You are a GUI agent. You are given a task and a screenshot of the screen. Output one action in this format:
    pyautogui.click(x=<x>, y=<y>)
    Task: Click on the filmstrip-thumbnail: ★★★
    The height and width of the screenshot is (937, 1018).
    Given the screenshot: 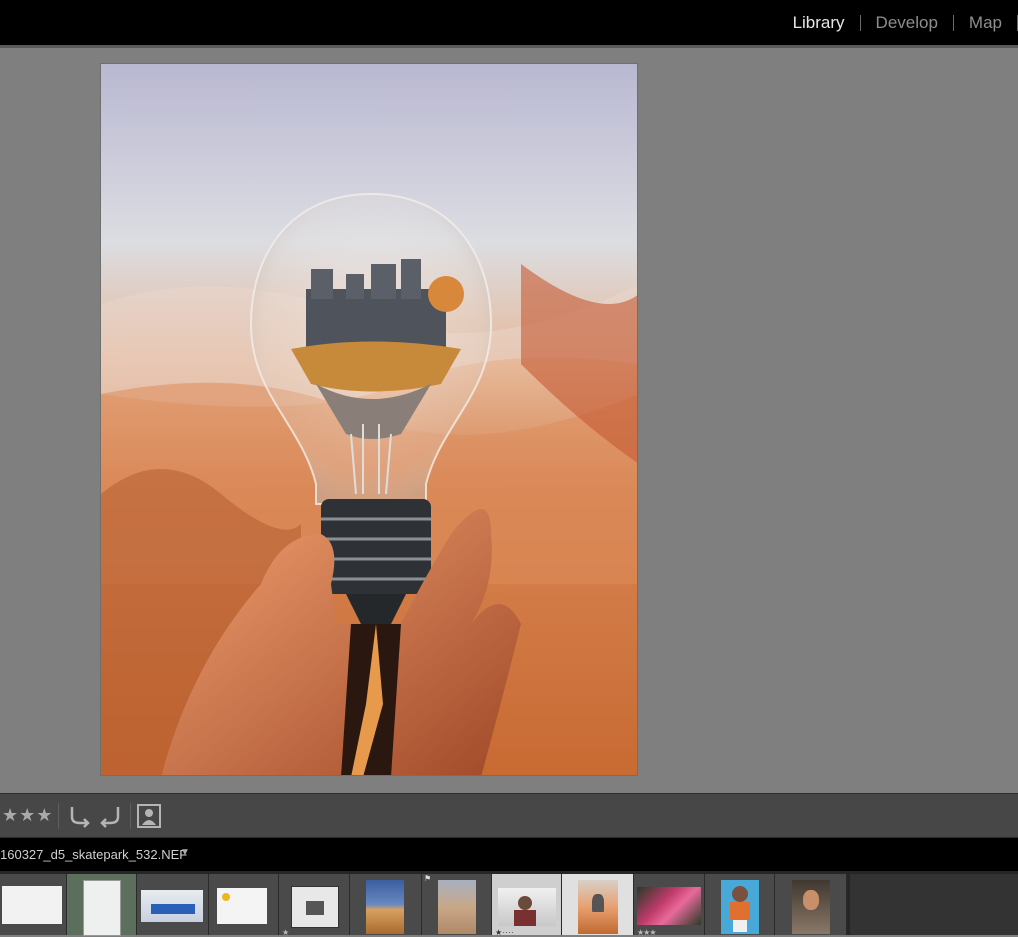 What is the action you would take?
    pyautogui.click(x=669, y=905)
    